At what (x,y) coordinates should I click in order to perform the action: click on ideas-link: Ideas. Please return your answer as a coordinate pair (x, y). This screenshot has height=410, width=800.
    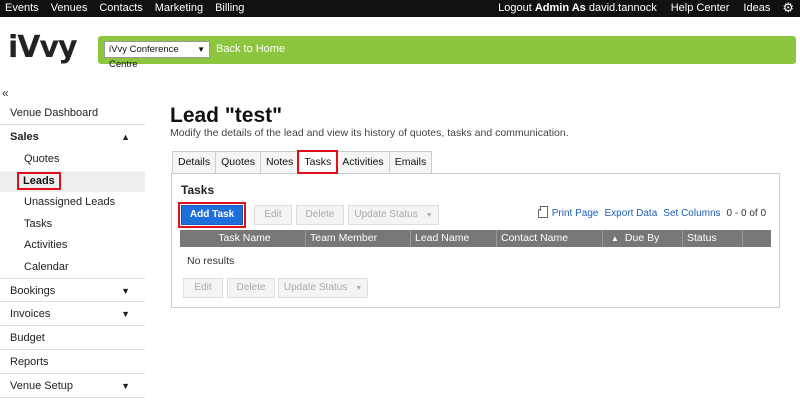
    Looking at the image, I should click on (756, 8).